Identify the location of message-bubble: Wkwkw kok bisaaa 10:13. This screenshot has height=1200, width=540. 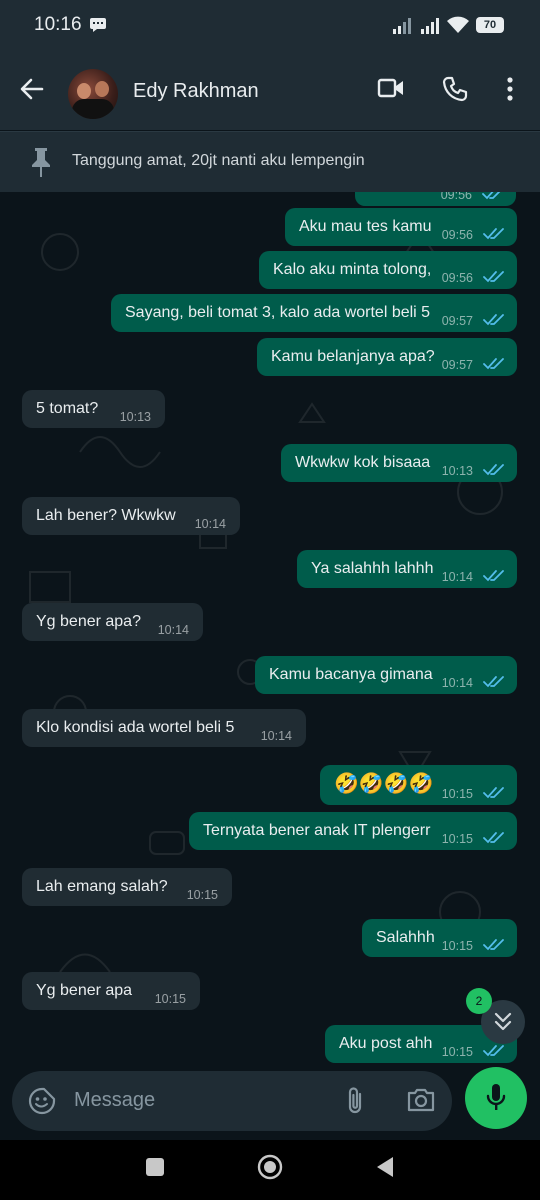
(399, 463).